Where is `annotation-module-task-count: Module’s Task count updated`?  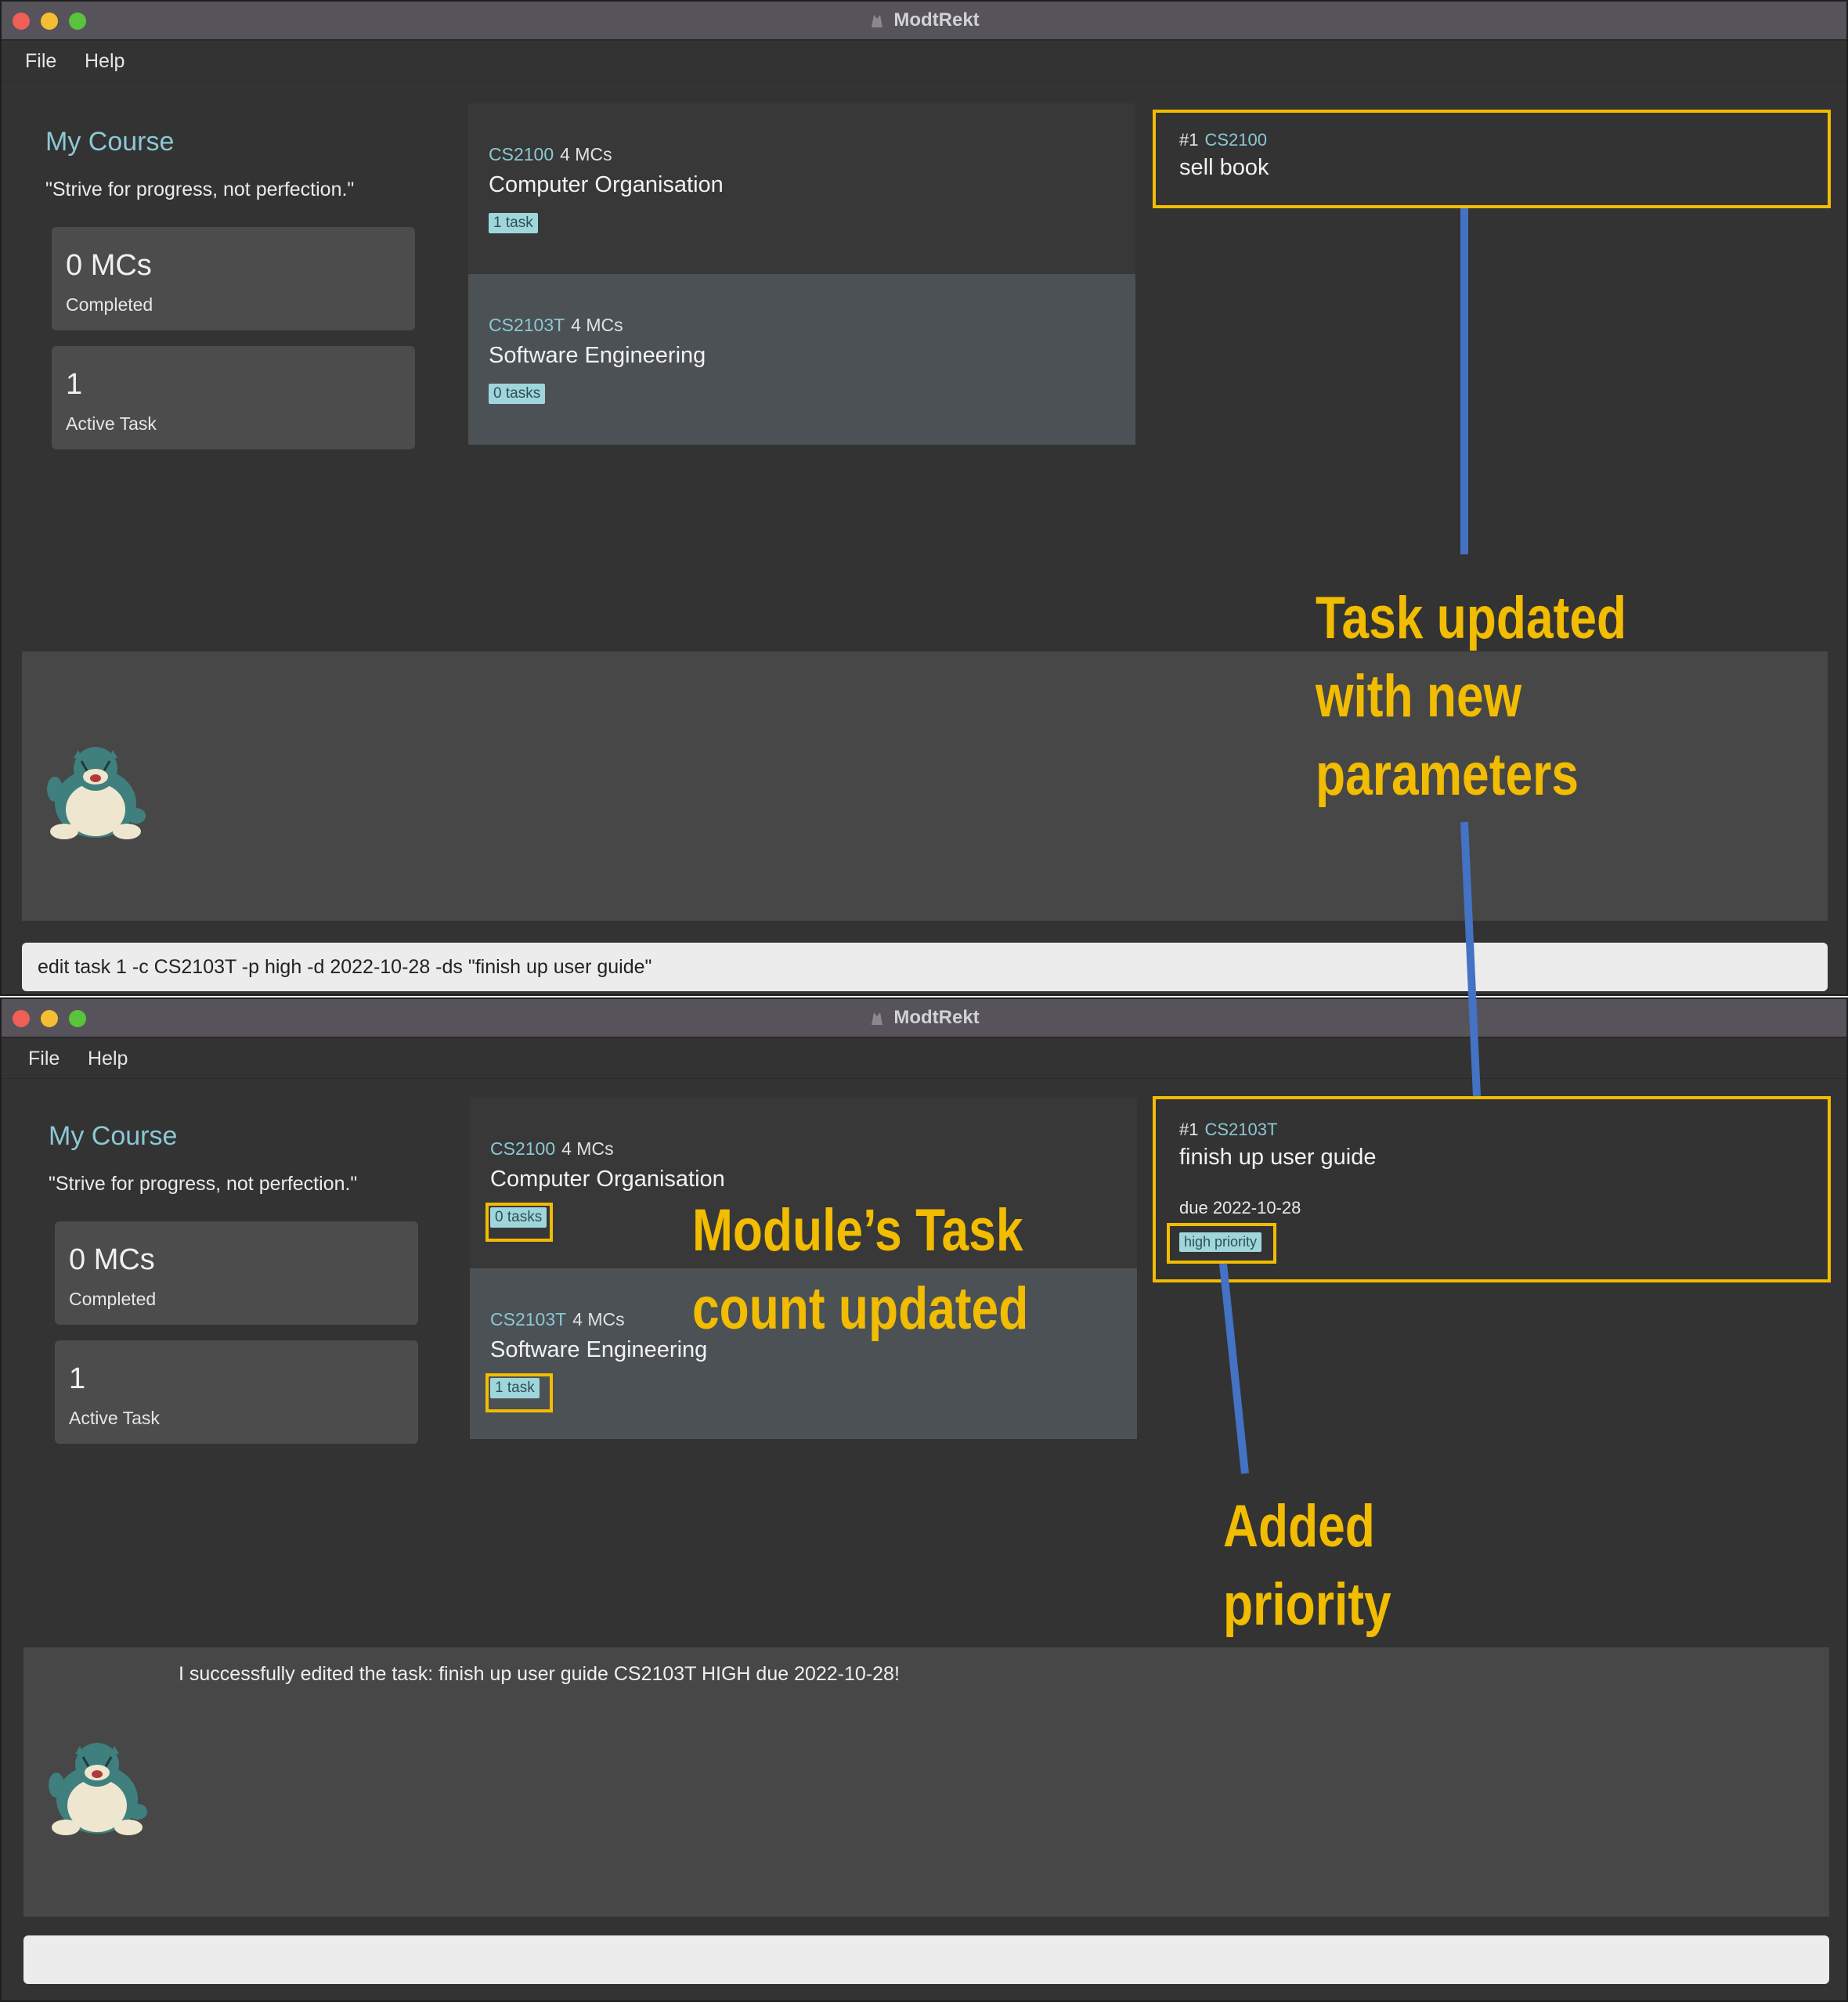
annotation-module-task-count: Module’s Task count updated is located at coordinates (860, 1269).